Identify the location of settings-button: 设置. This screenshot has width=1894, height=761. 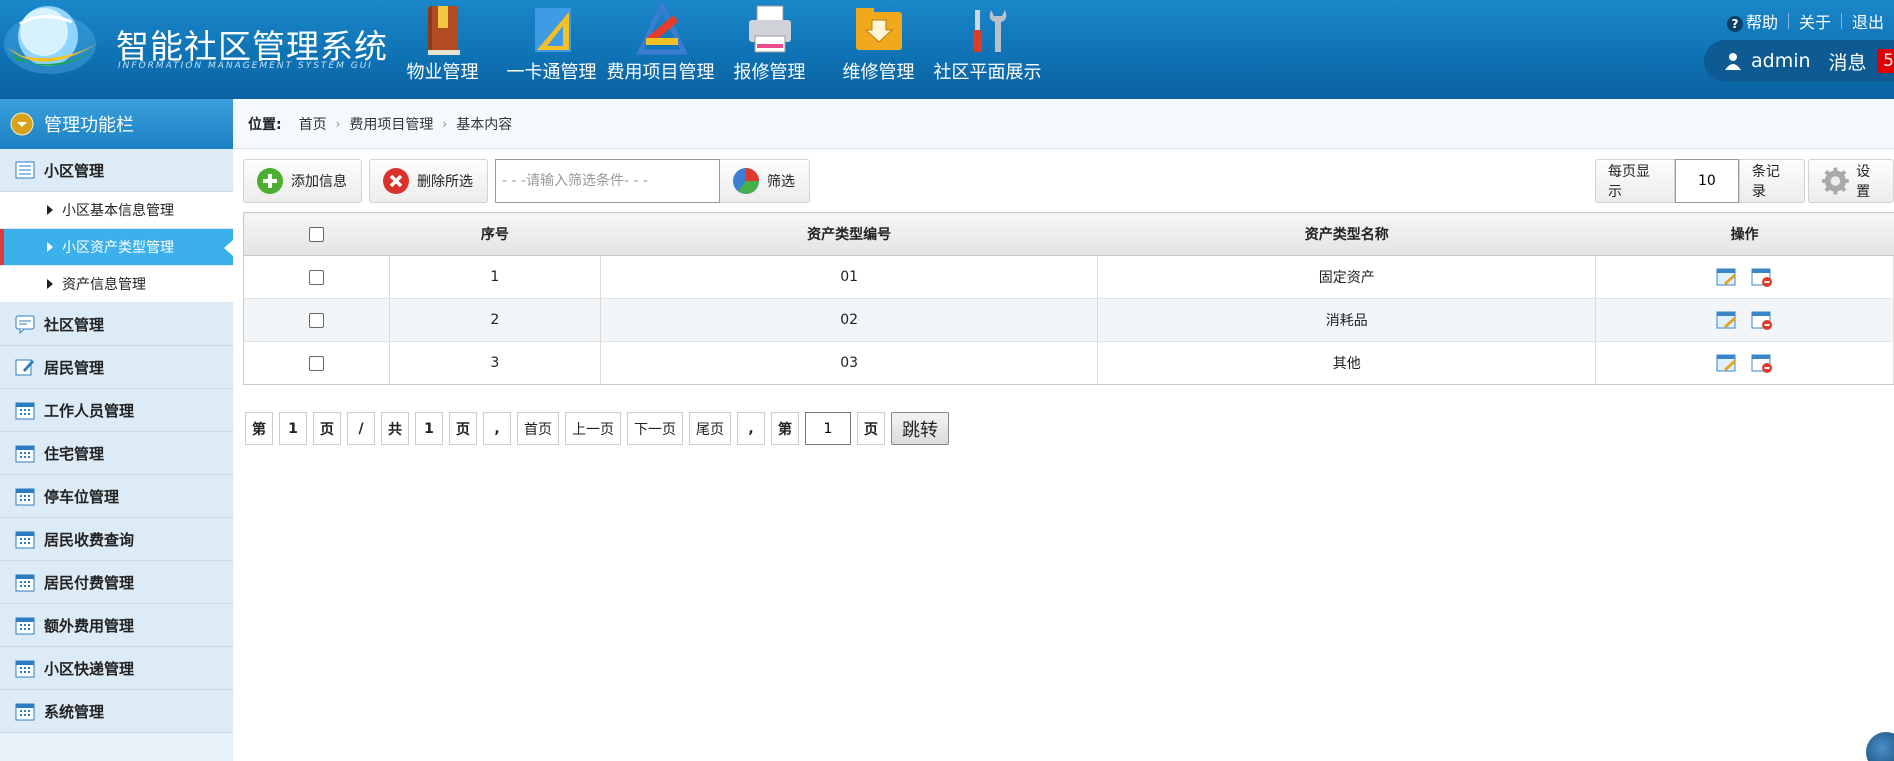
(1851, 181).